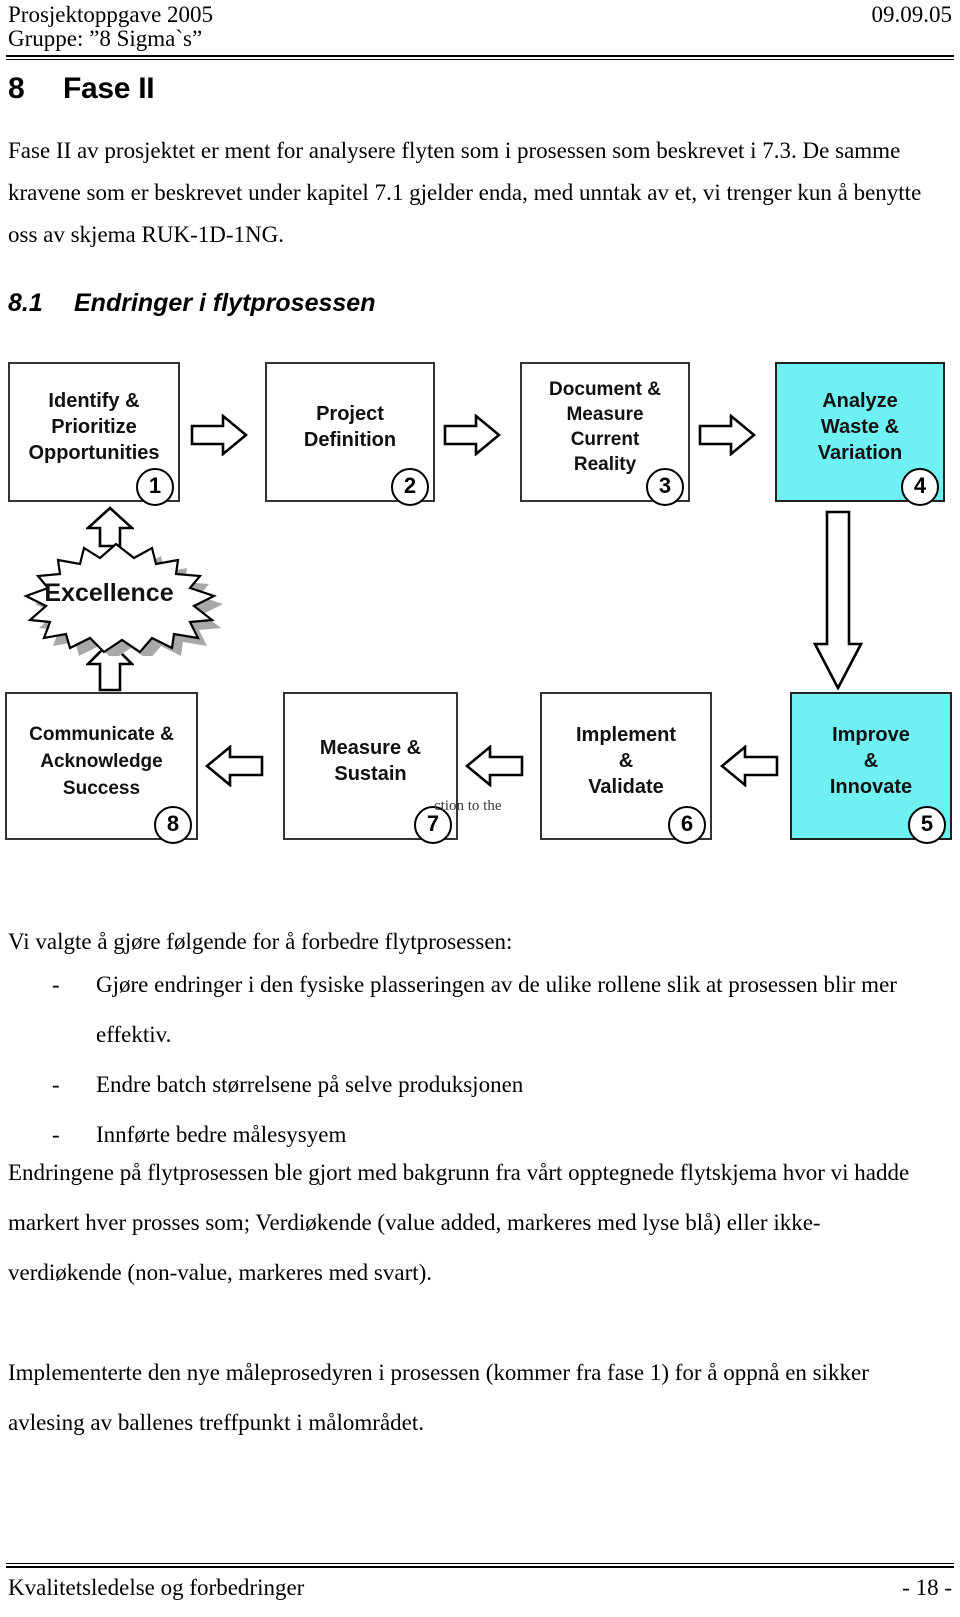  Describe the element at coordinates (838, 602) in the screenshot. I see `arrow-box4-to-box5-vertical` at that location.